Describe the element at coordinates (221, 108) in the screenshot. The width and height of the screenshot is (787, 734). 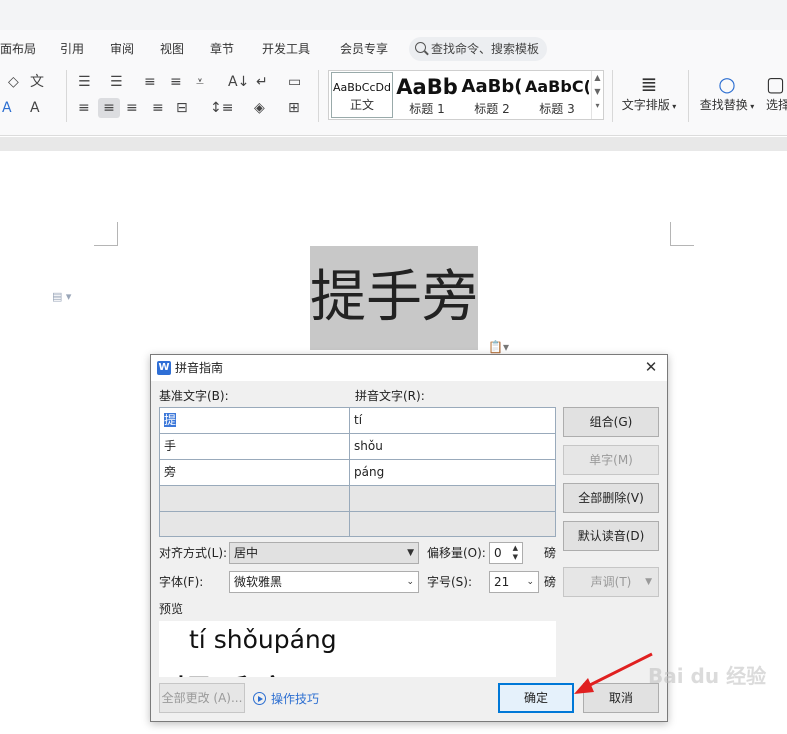
I see `line-spacing-icon: ↕≡` at that location.